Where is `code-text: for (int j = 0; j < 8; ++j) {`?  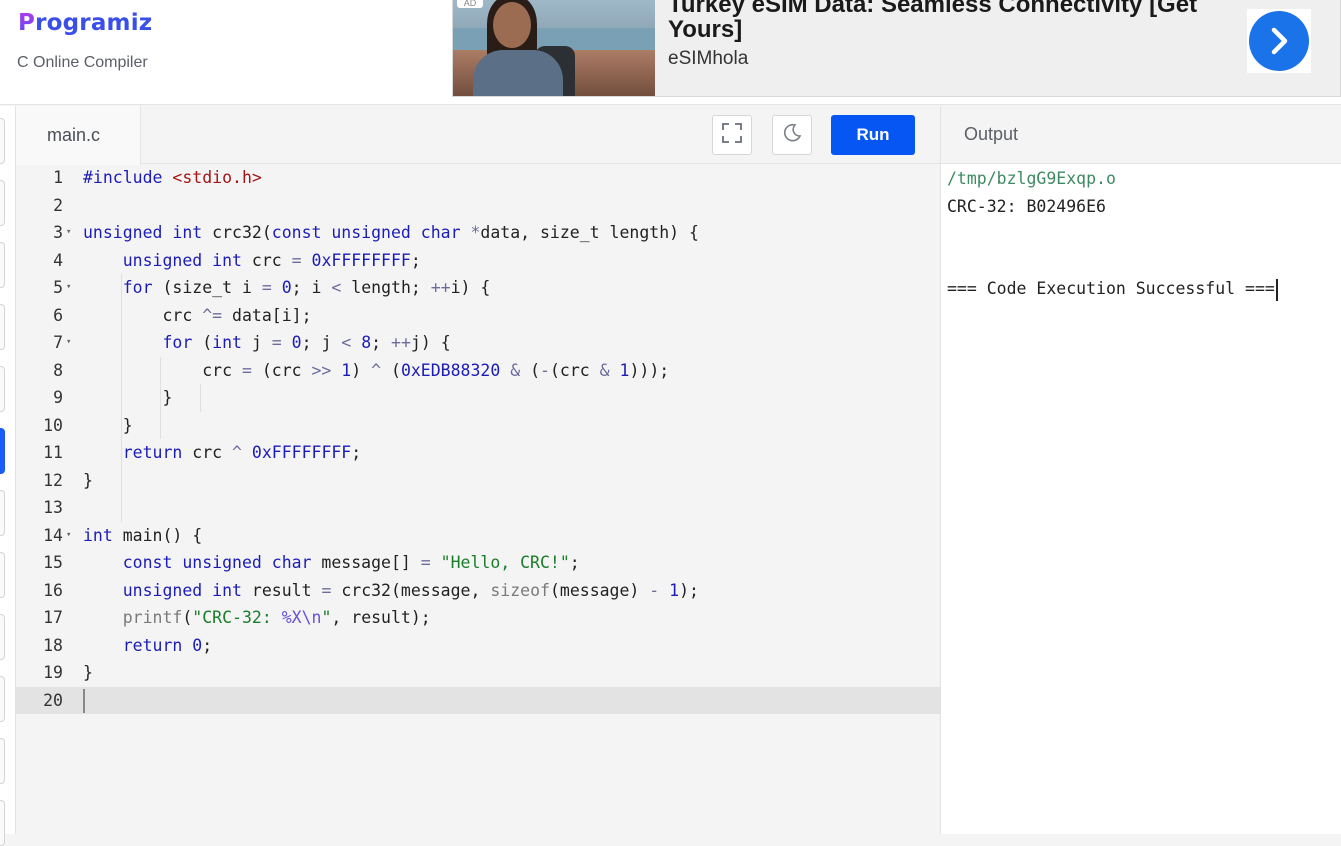 code-text: for (int j = 0; j < 8; ++j) { is located at coordinates (306, 342).